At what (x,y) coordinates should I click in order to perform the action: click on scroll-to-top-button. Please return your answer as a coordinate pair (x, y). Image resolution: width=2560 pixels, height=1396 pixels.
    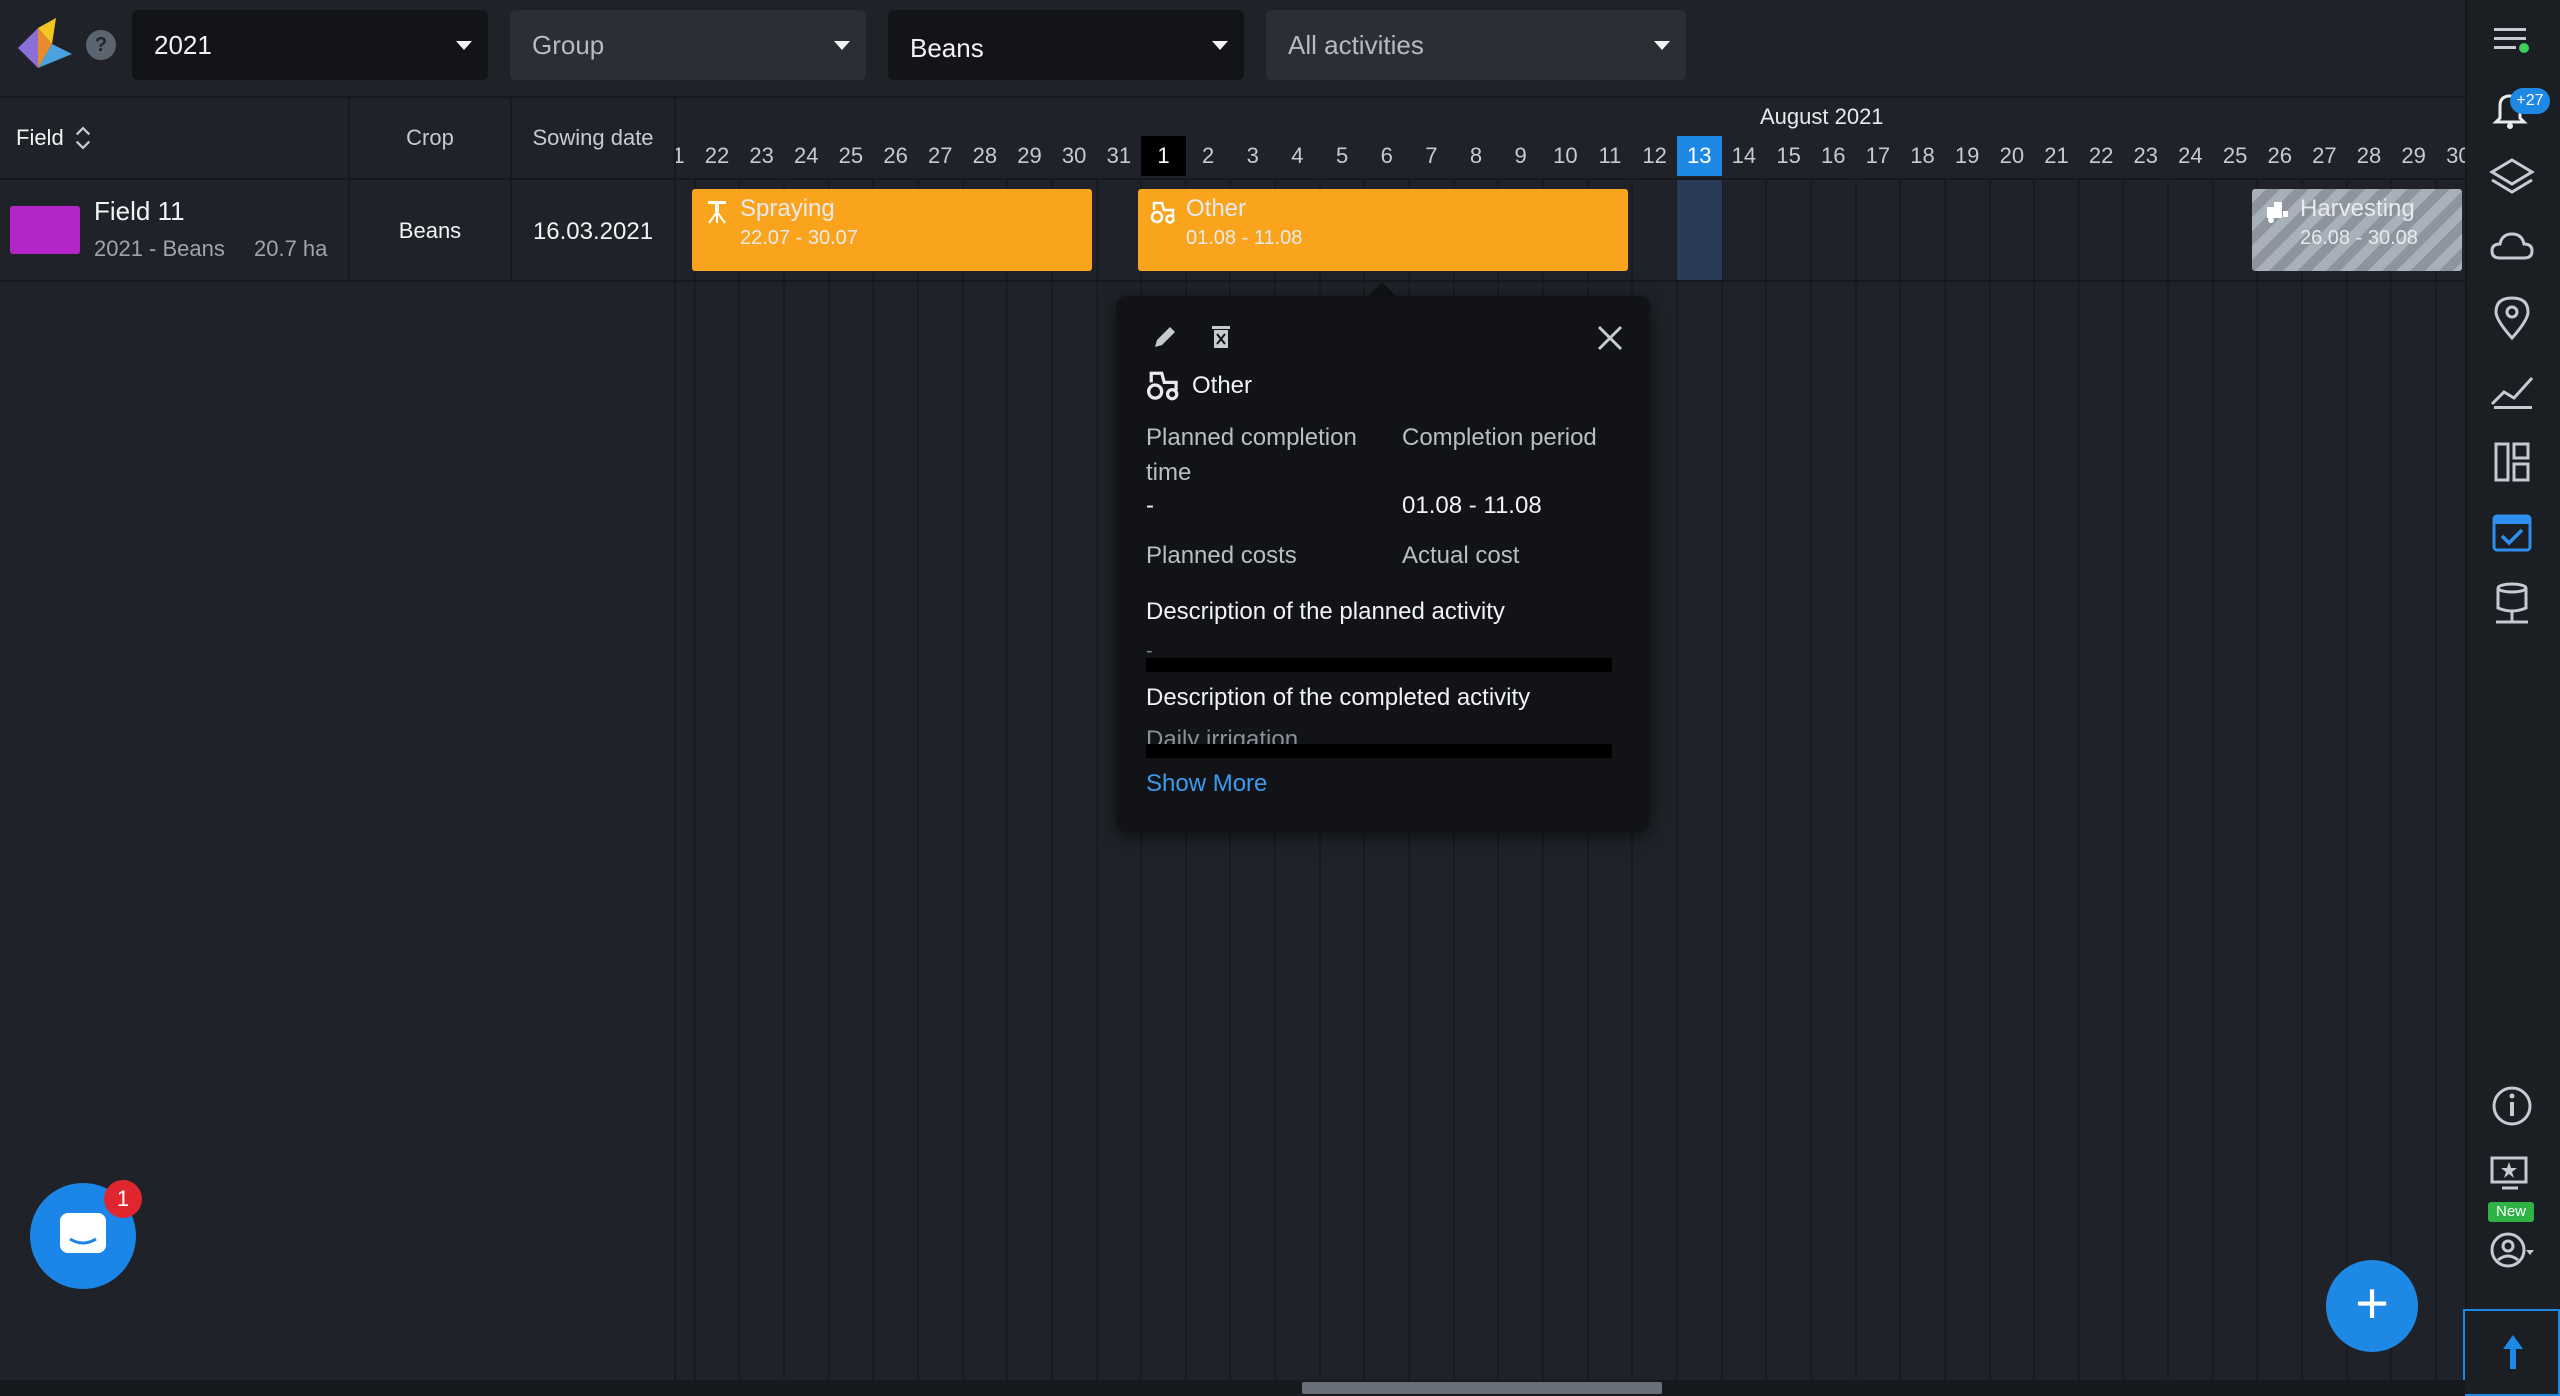
    Looking at the image, I should click on (2511, 1352).